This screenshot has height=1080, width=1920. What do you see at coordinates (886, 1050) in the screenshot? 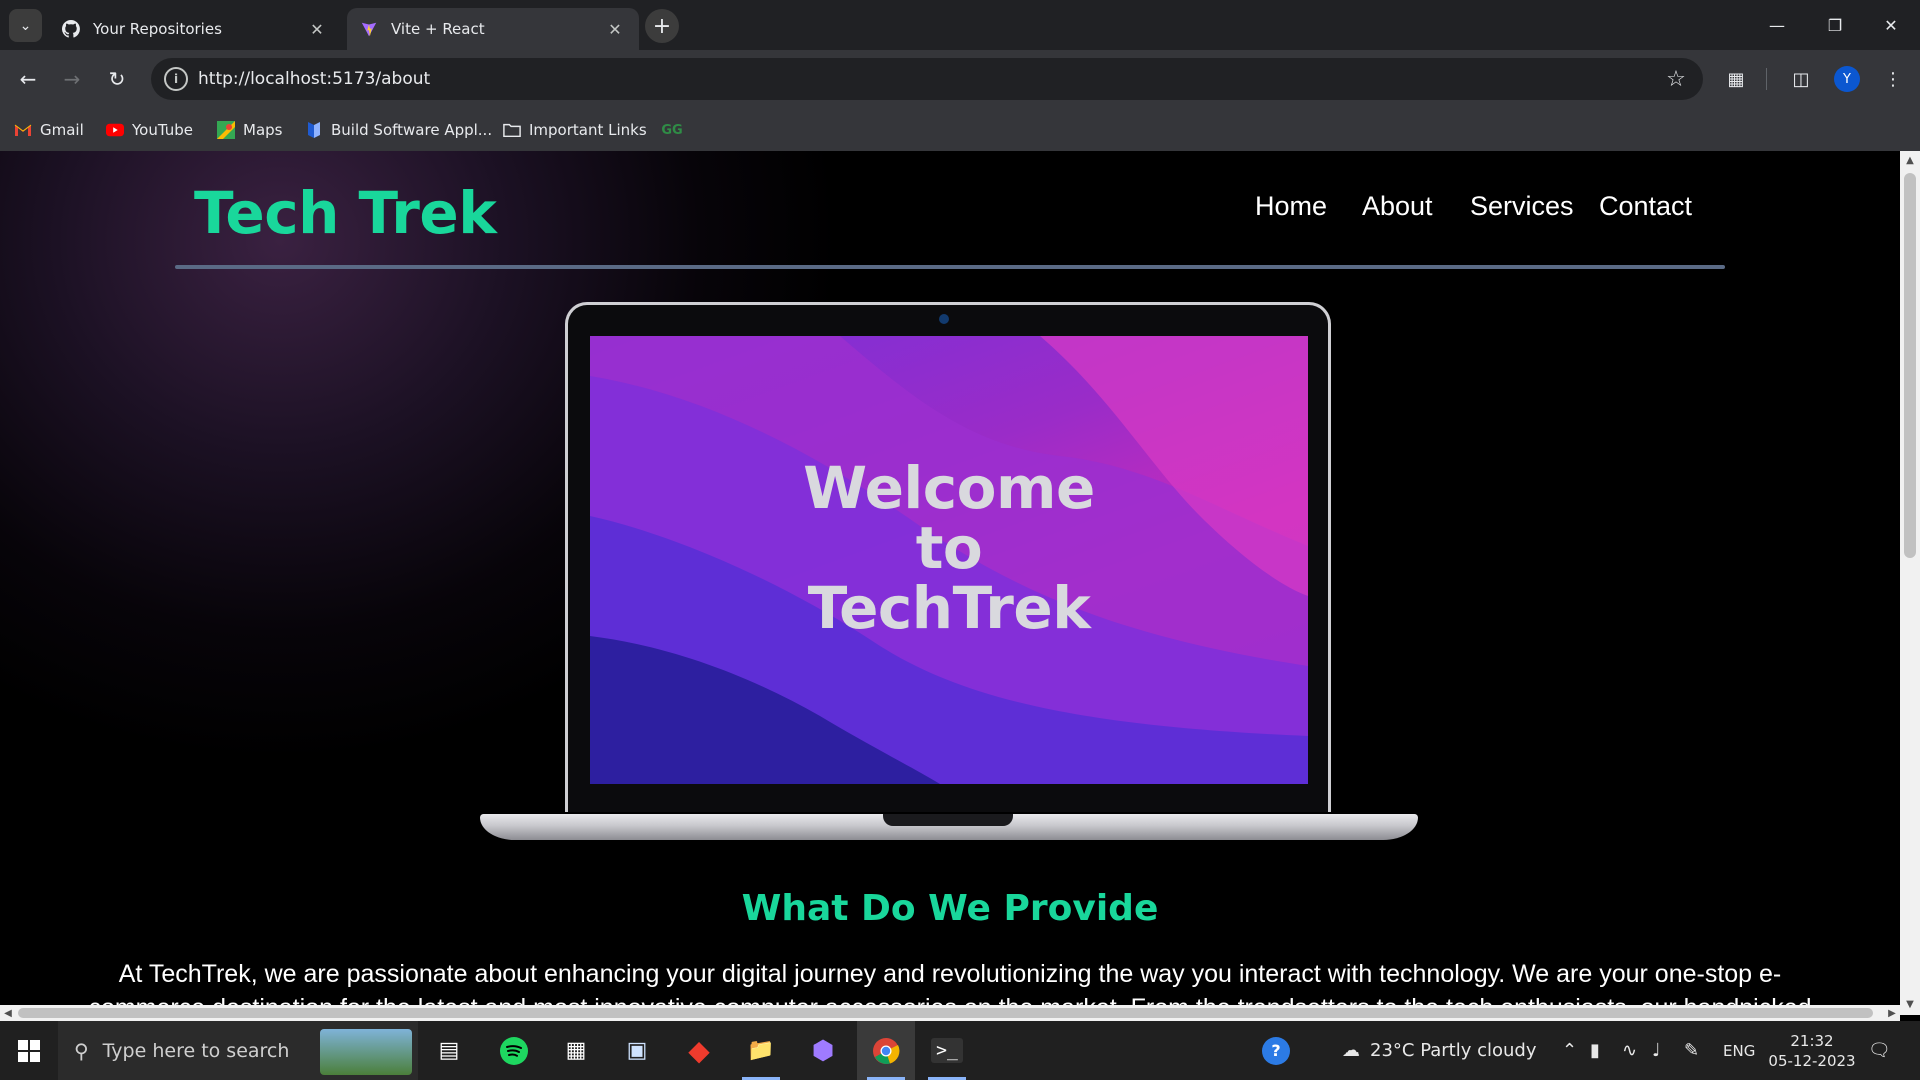
I see `chrome-taskbar-button` at bounding box center [886, 1050].